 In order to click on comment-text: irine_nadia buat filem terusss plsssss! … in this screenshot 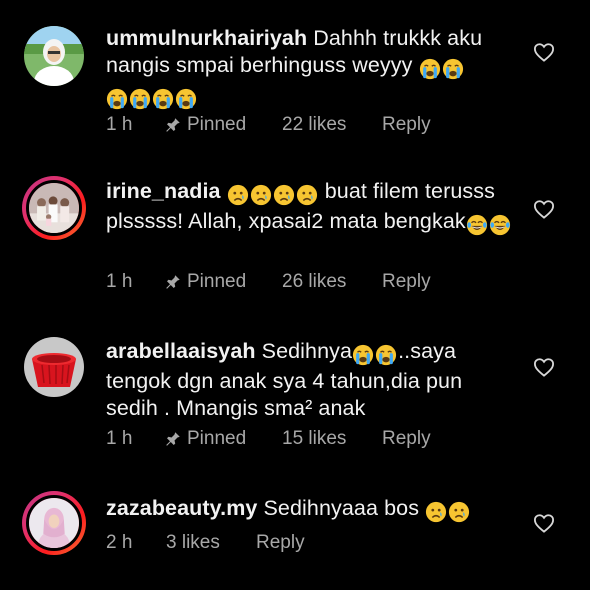, I will do `click(310, 208)`.